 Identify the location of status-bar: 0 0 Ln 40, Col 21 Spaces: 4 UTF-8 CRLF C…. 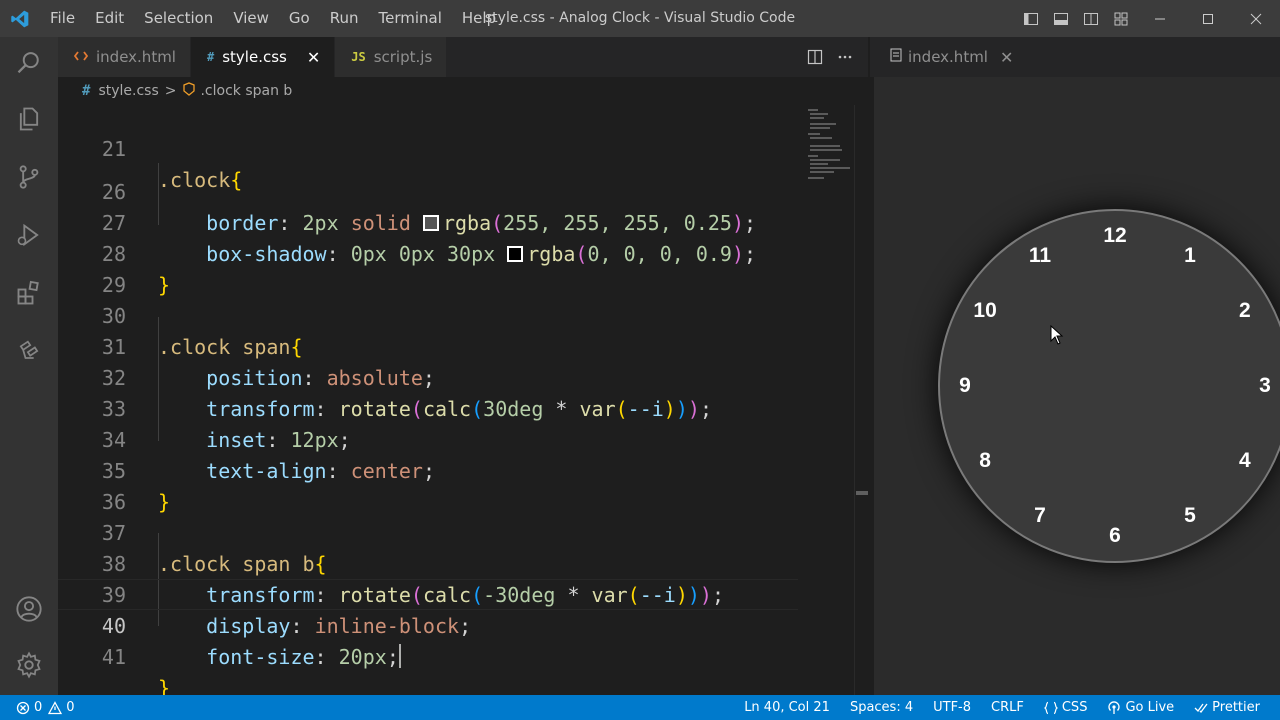
(640, 707).